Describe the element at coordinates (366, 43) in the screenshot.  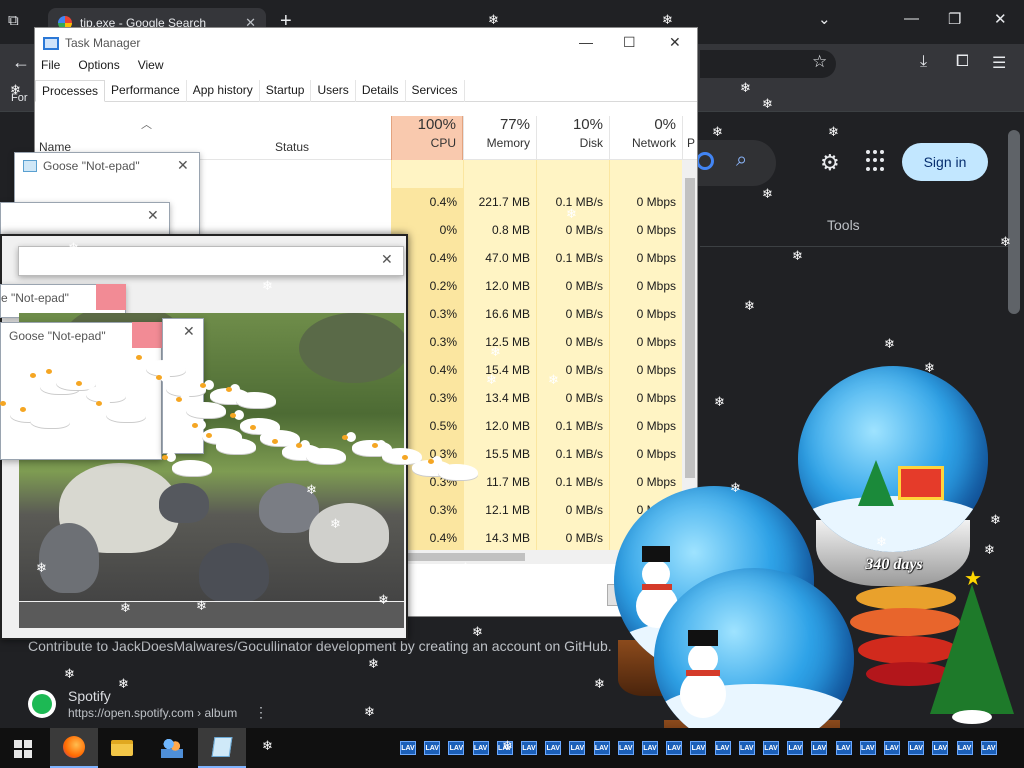
I see `task-manager-titlebar: Task Manager` at that location.